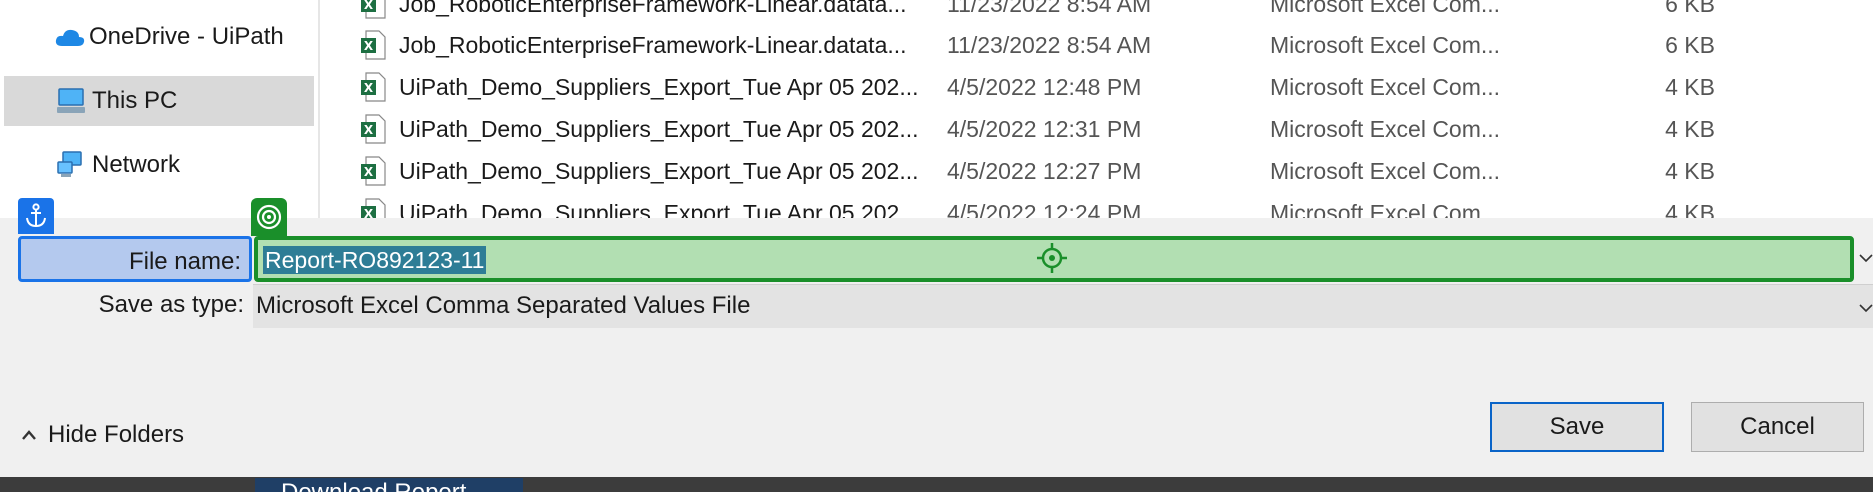 This screenshot has width=1873, height=492. I want to click on save-button: Save, so click(1577, 427).